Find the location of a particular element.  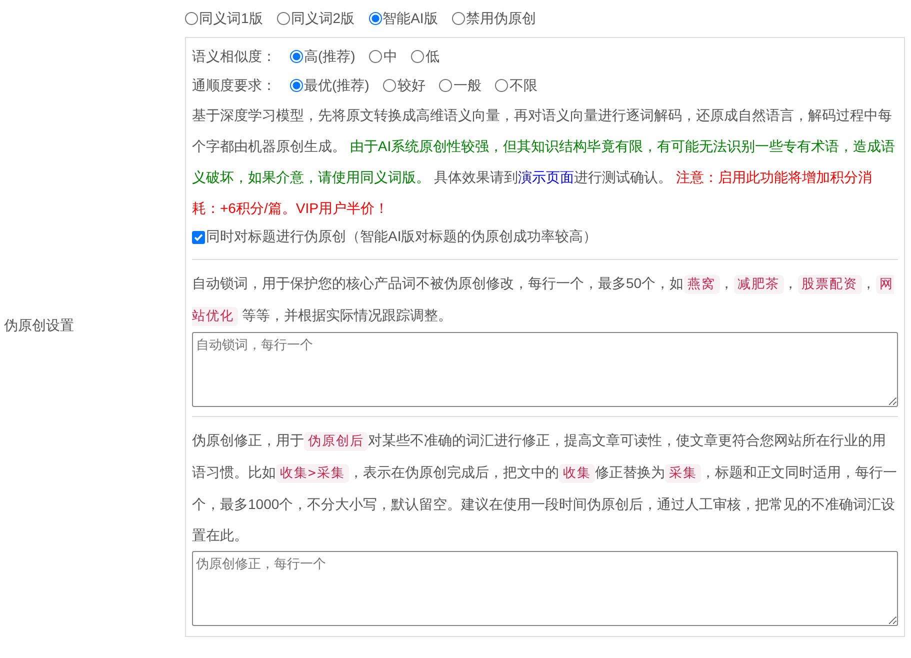

fluency-label: 通顺度要求： is located at coordinates (234, 85).